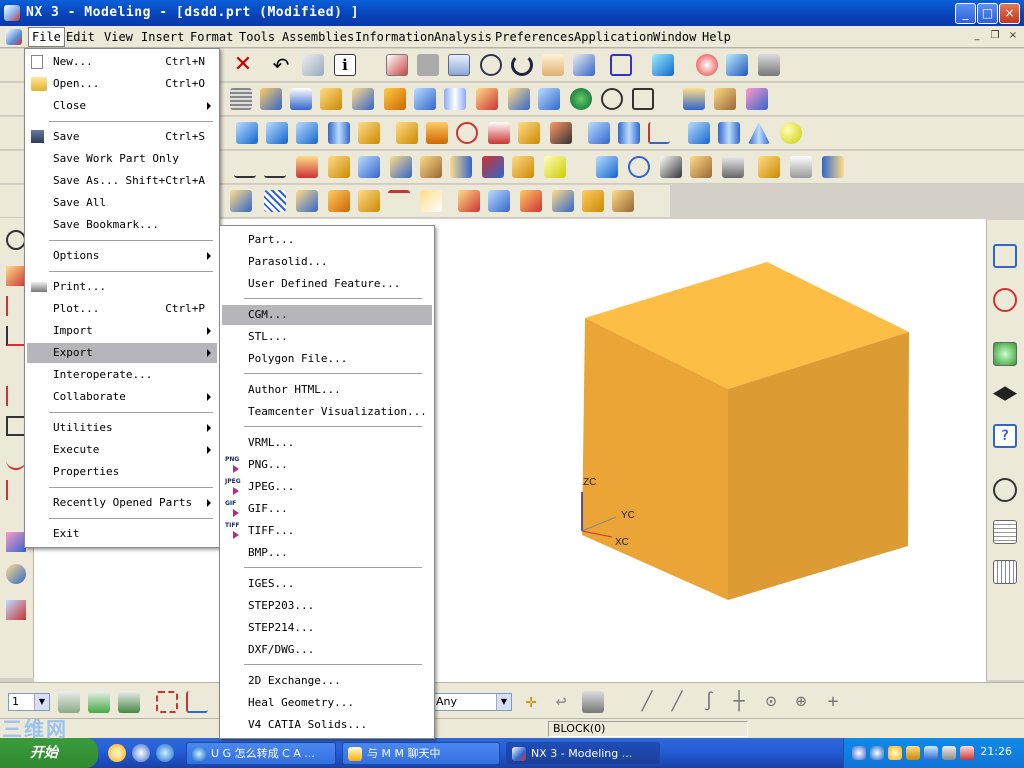 The height and width of the screenshot is (768, 1024). I want to click on cylinder-icon, so click(729, 133).